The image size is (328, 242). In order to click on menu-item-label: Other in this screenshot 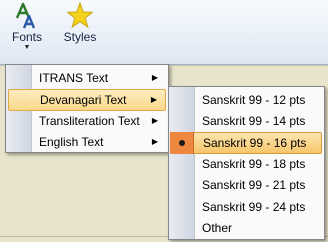, I will do `click(217, 228)`.